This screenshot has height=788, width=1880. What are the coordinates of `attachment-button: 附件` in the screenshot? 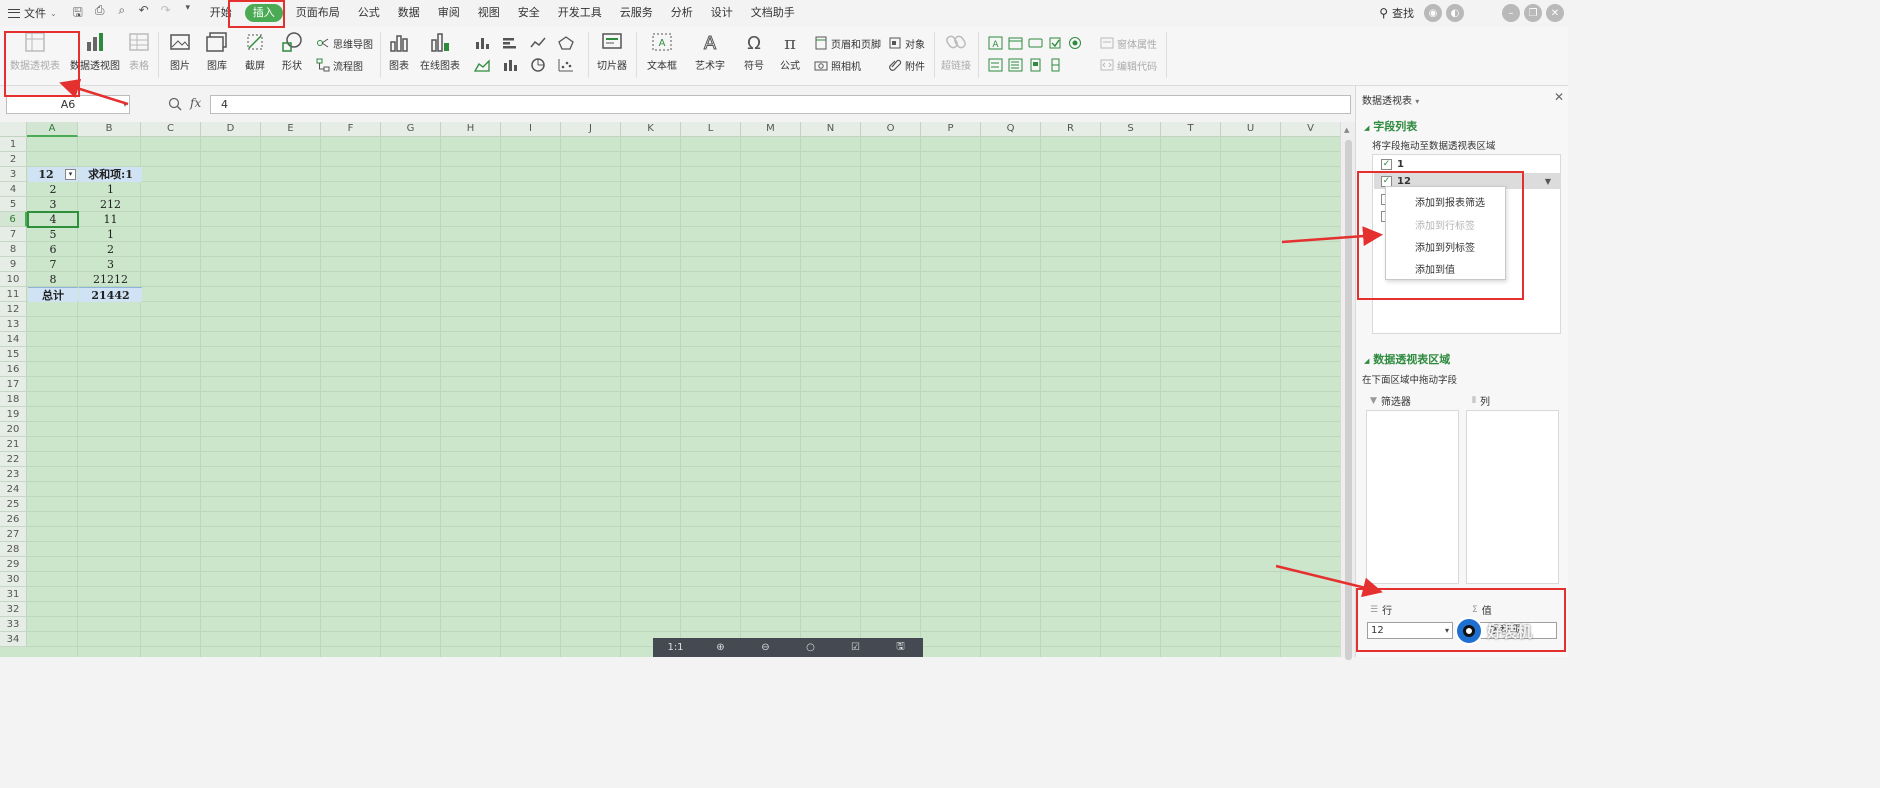 It's located at (906, 65).